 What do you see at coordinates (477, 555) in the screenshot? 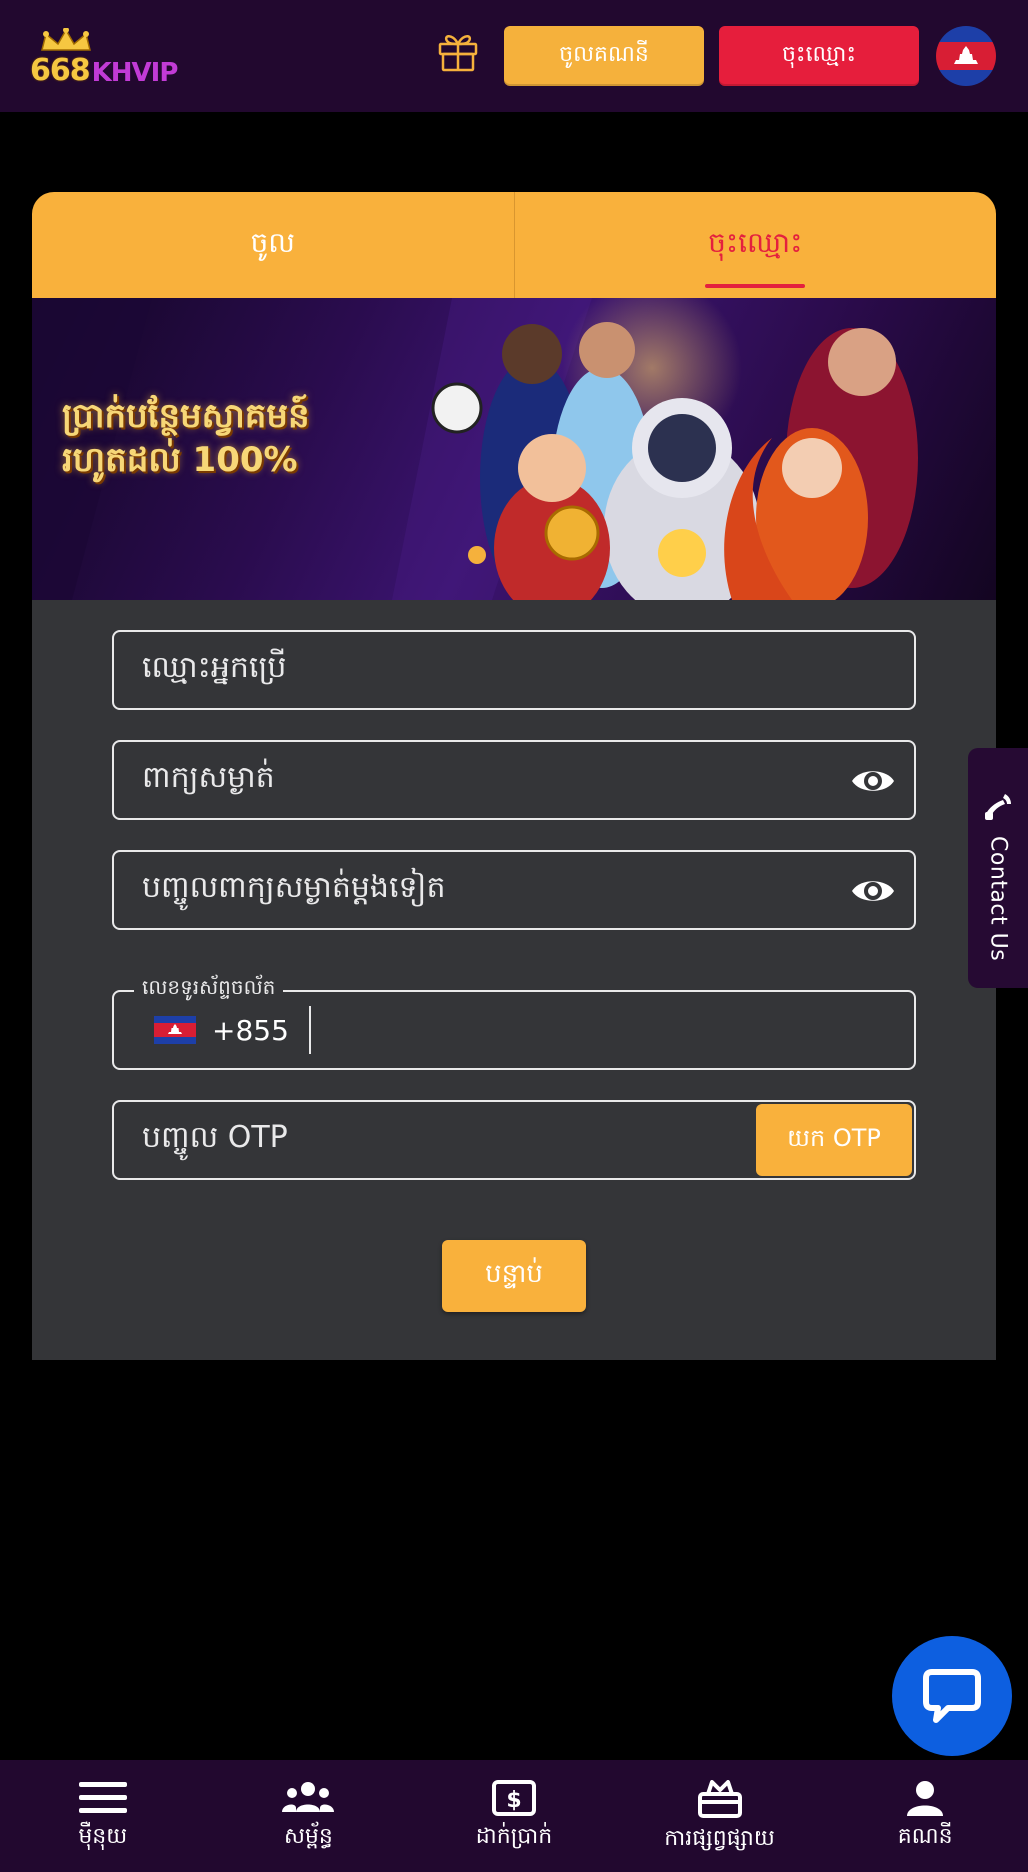
I see `carousel-dot-active` at bounding box center [477, 555].